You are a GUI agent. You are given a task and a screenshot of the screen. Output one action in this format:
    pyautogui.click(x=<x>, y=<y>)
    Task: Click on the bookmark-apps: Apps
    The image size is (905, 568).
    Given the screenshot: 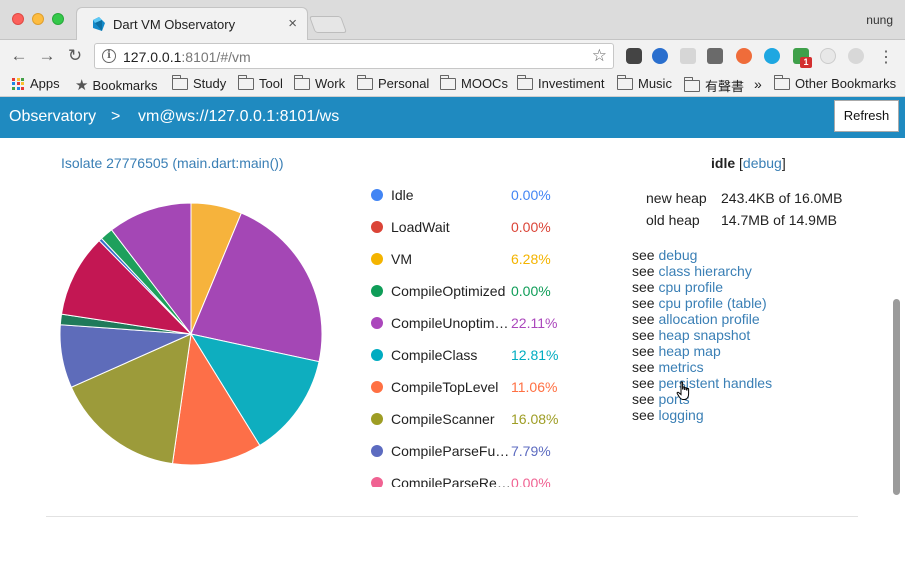 What is the action you would take?
    pyautogui.click(x=36, y=83)
    